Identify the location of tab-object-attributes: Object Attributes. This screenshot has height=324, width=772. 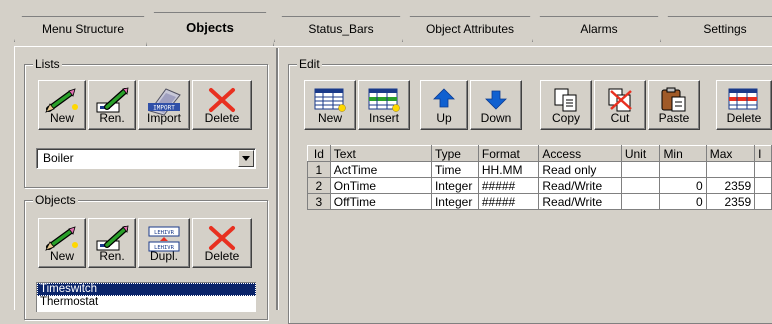
(470, 29).